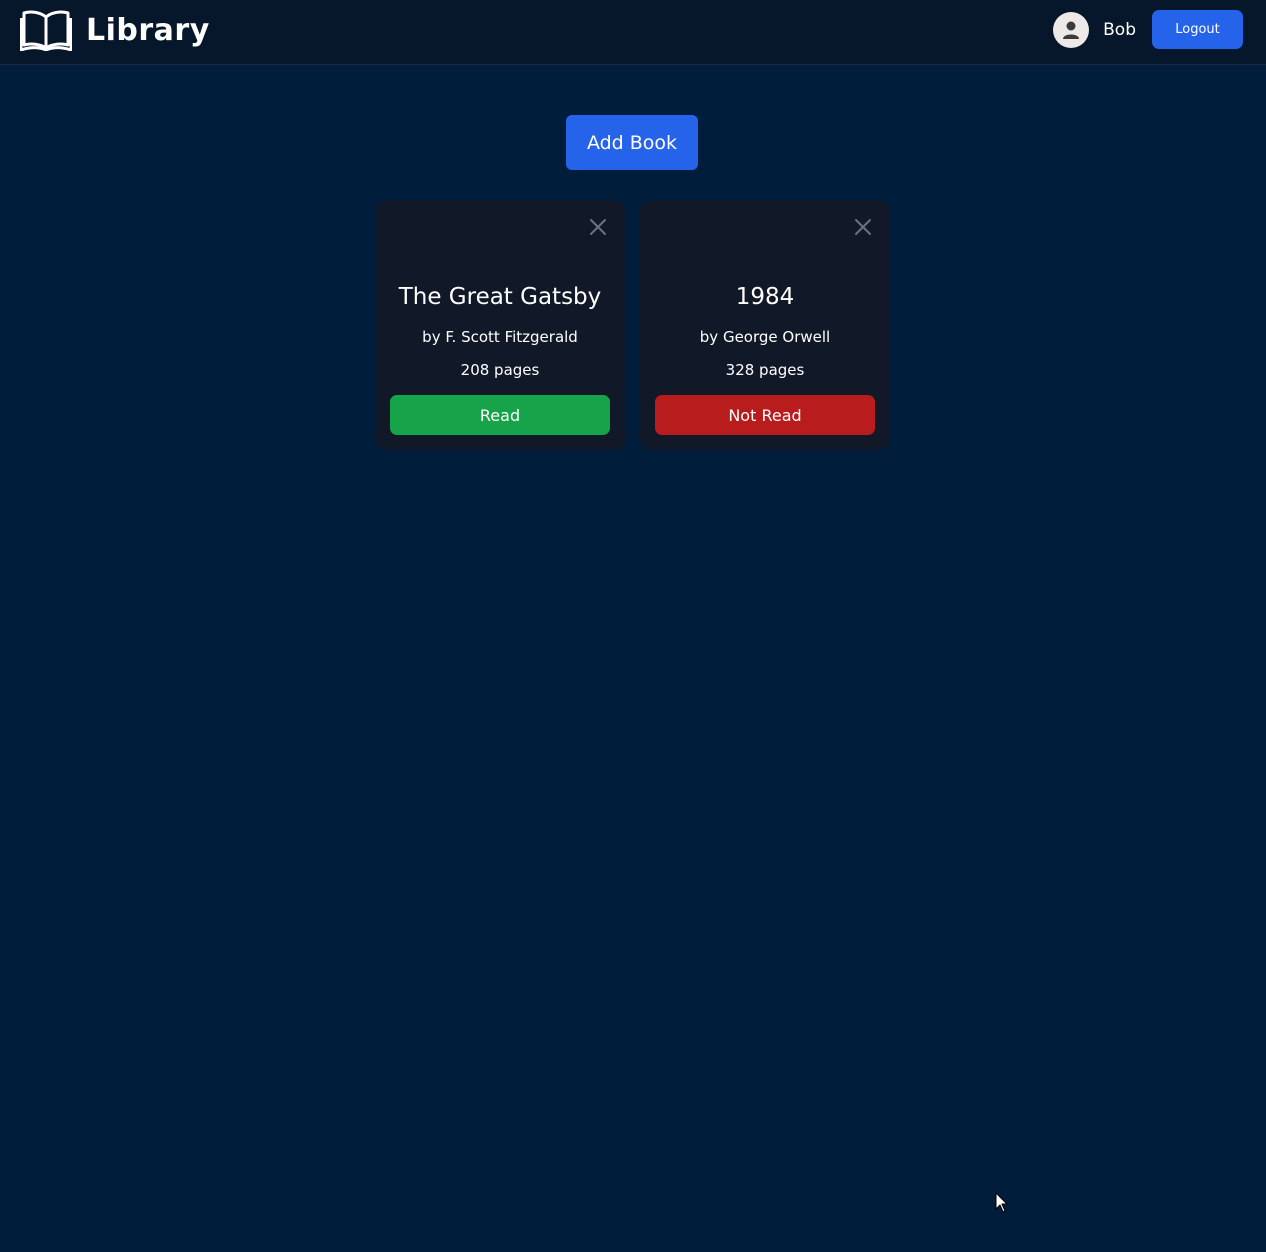 The width and height of the screenshot is (1266, 1252). I want to click on avatar, so click(1071, 29).